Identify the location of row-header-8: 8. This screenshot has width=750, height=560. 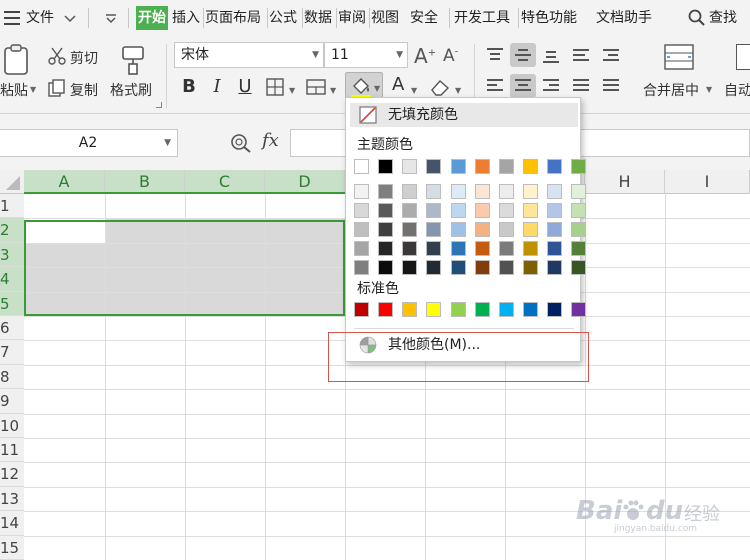
(12, 377).